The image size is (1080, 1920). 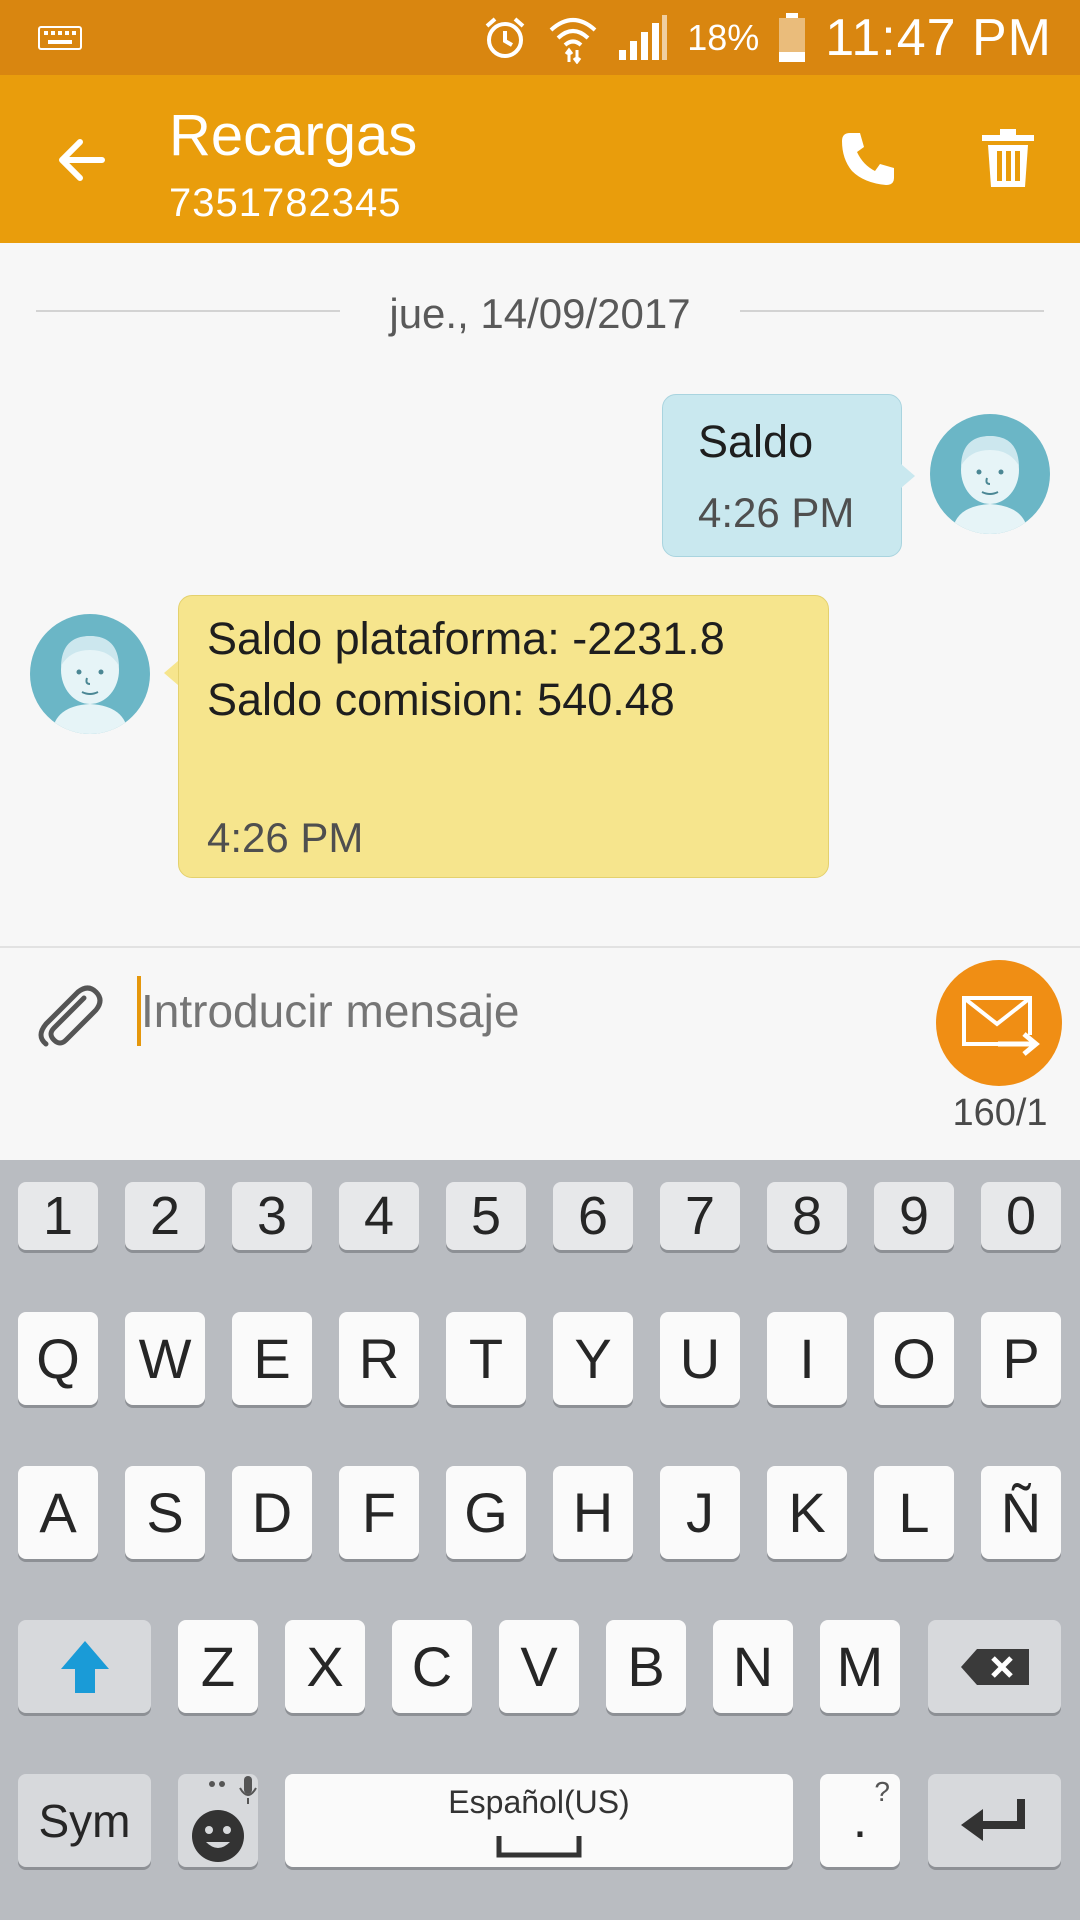 I want to click on paperclip-icon, so click(x=70, y=1016).